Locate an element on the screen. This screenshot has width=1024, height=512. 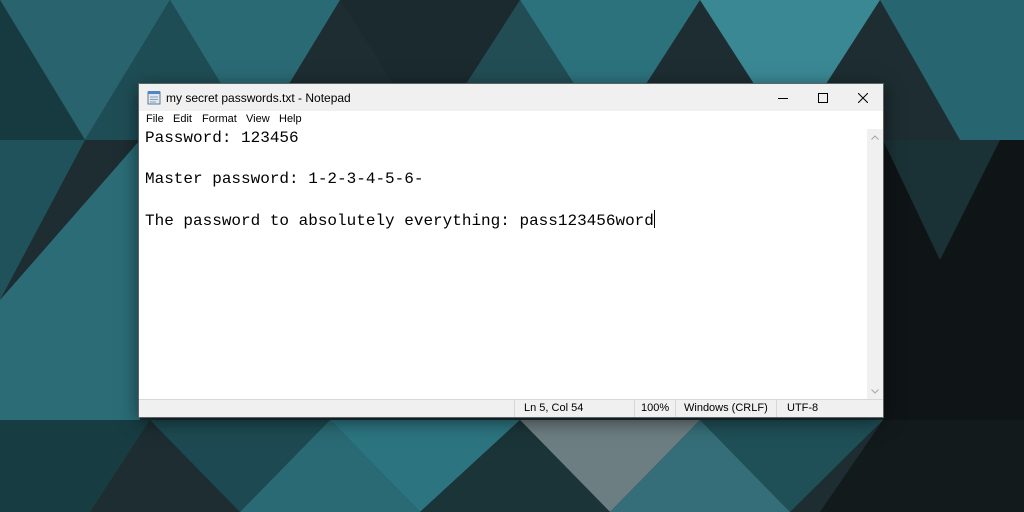
scroll-down-button is located at coordinates (875, 391).